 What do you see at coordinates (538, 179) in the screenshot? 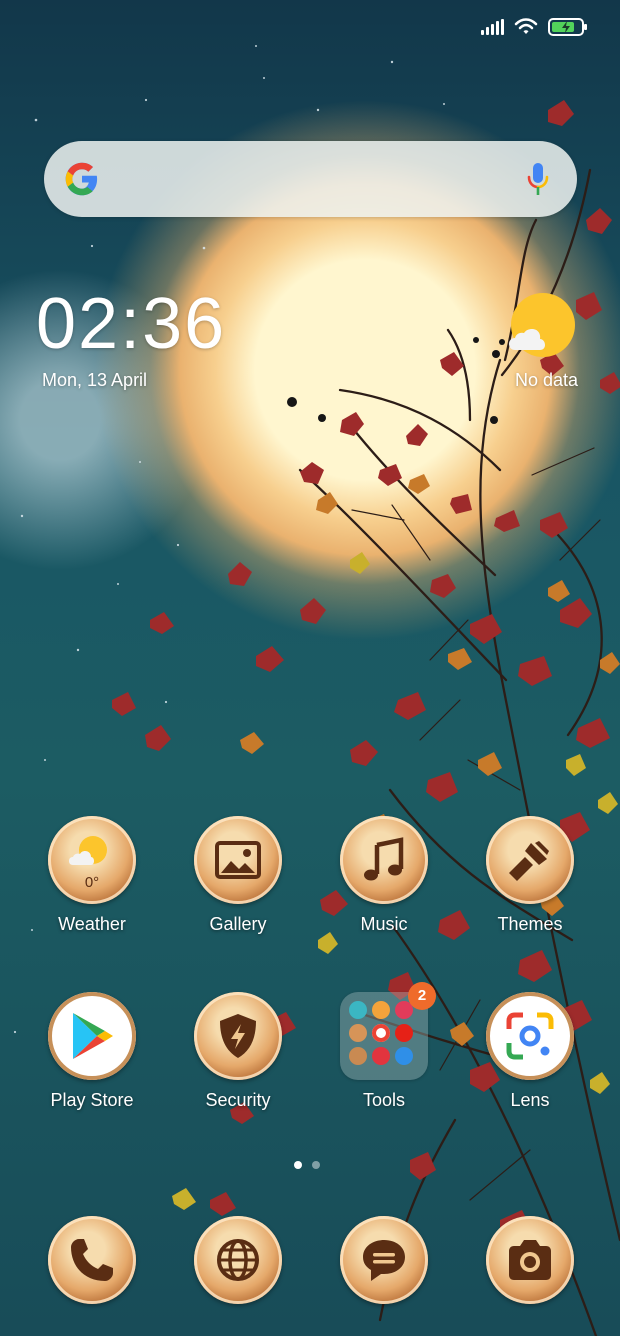
I see `microphone-icon` at bounding box center [538, 179].